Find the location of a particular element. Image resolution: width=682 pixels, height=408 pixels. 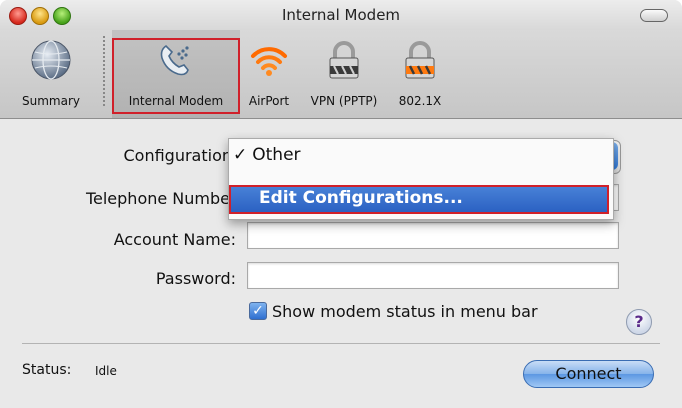

tab-vpn-pptp: VPN (PPTP) is located at coordinates (344, 74).